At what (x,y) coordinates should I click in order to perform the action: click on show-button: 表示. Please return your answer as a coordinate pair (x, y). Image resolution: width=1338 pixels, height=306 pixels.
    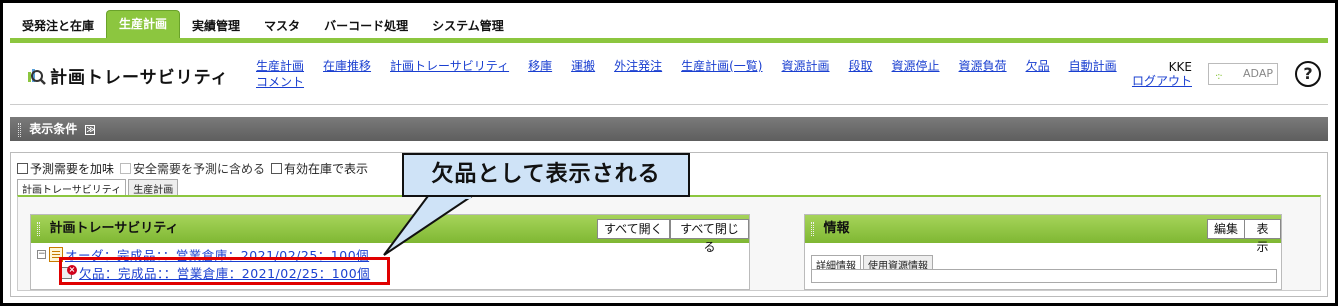
    Looking at the image, I should click on (1262, 236).